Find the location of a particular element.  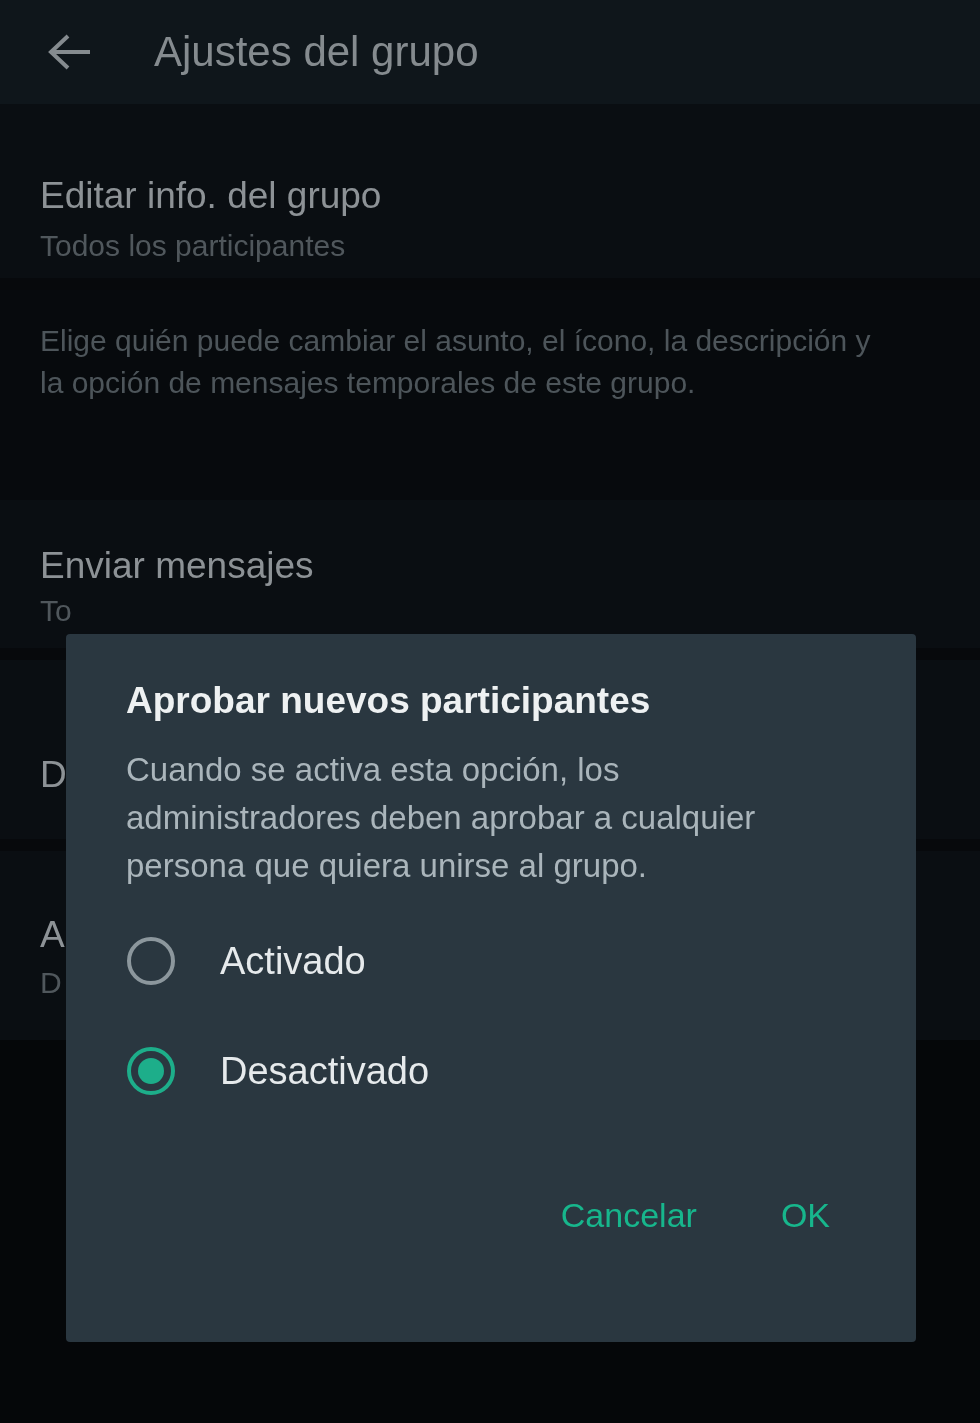

ok-button: OK is located at coordinates (805, 1215).